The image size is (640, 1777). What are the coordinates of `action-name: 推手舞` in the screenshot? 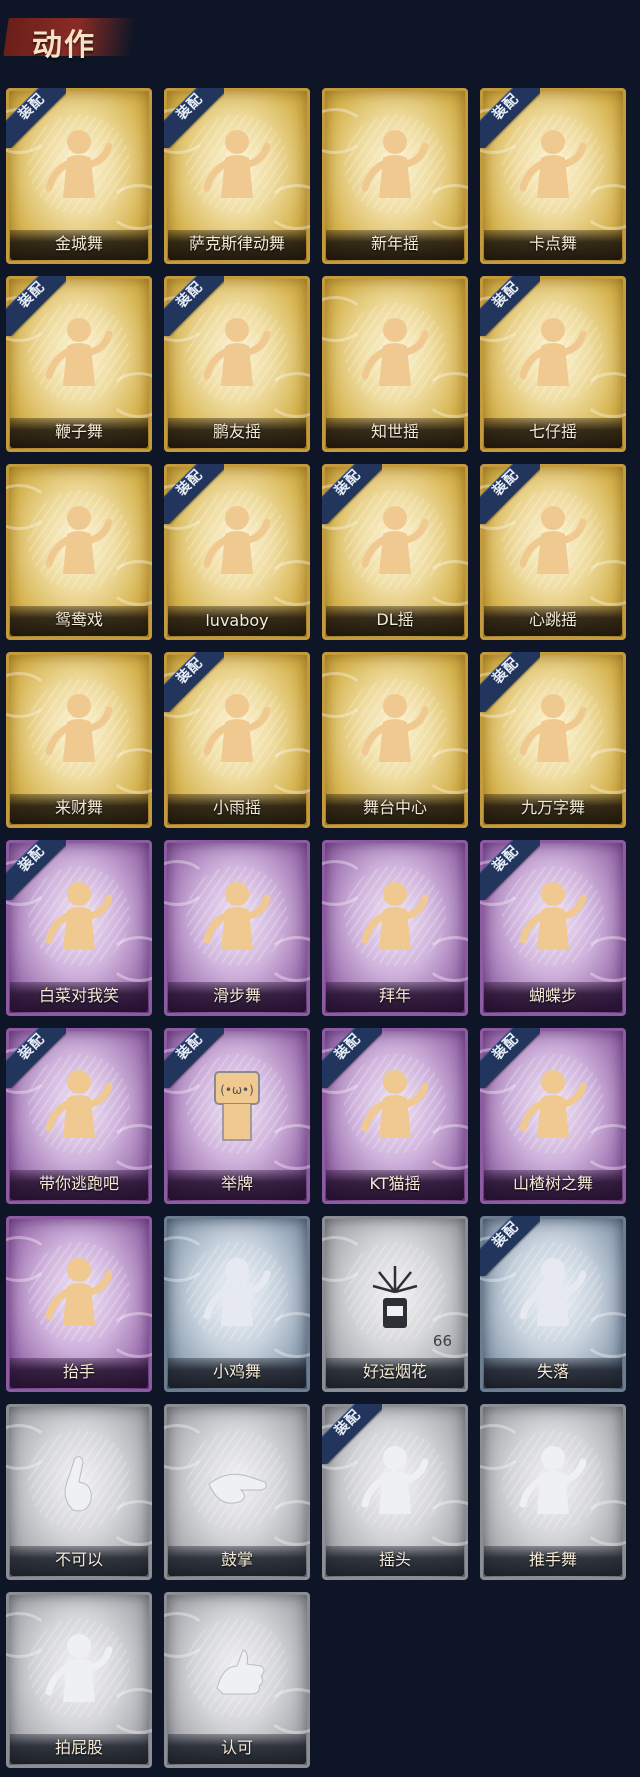 It's located at (552, 1559).